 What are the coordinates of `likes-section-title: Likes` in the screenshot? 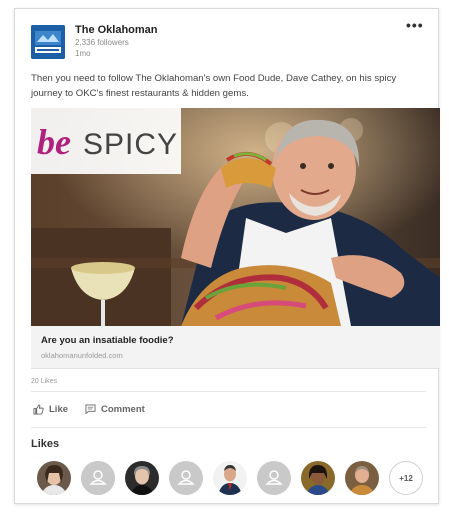 It's located at (45, 444).